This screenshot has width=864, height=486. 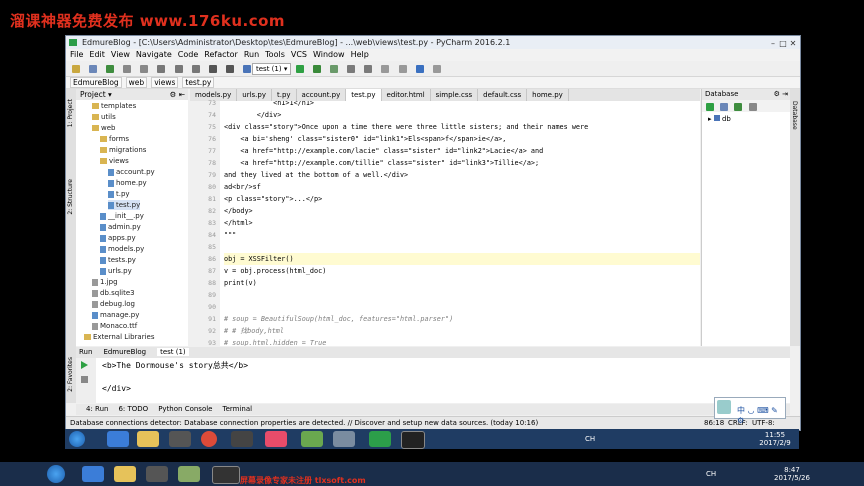 What do you see at coordinates (103, 128) in the screenshot?
I see `tree-item: web` at bounding box center [103, 128].